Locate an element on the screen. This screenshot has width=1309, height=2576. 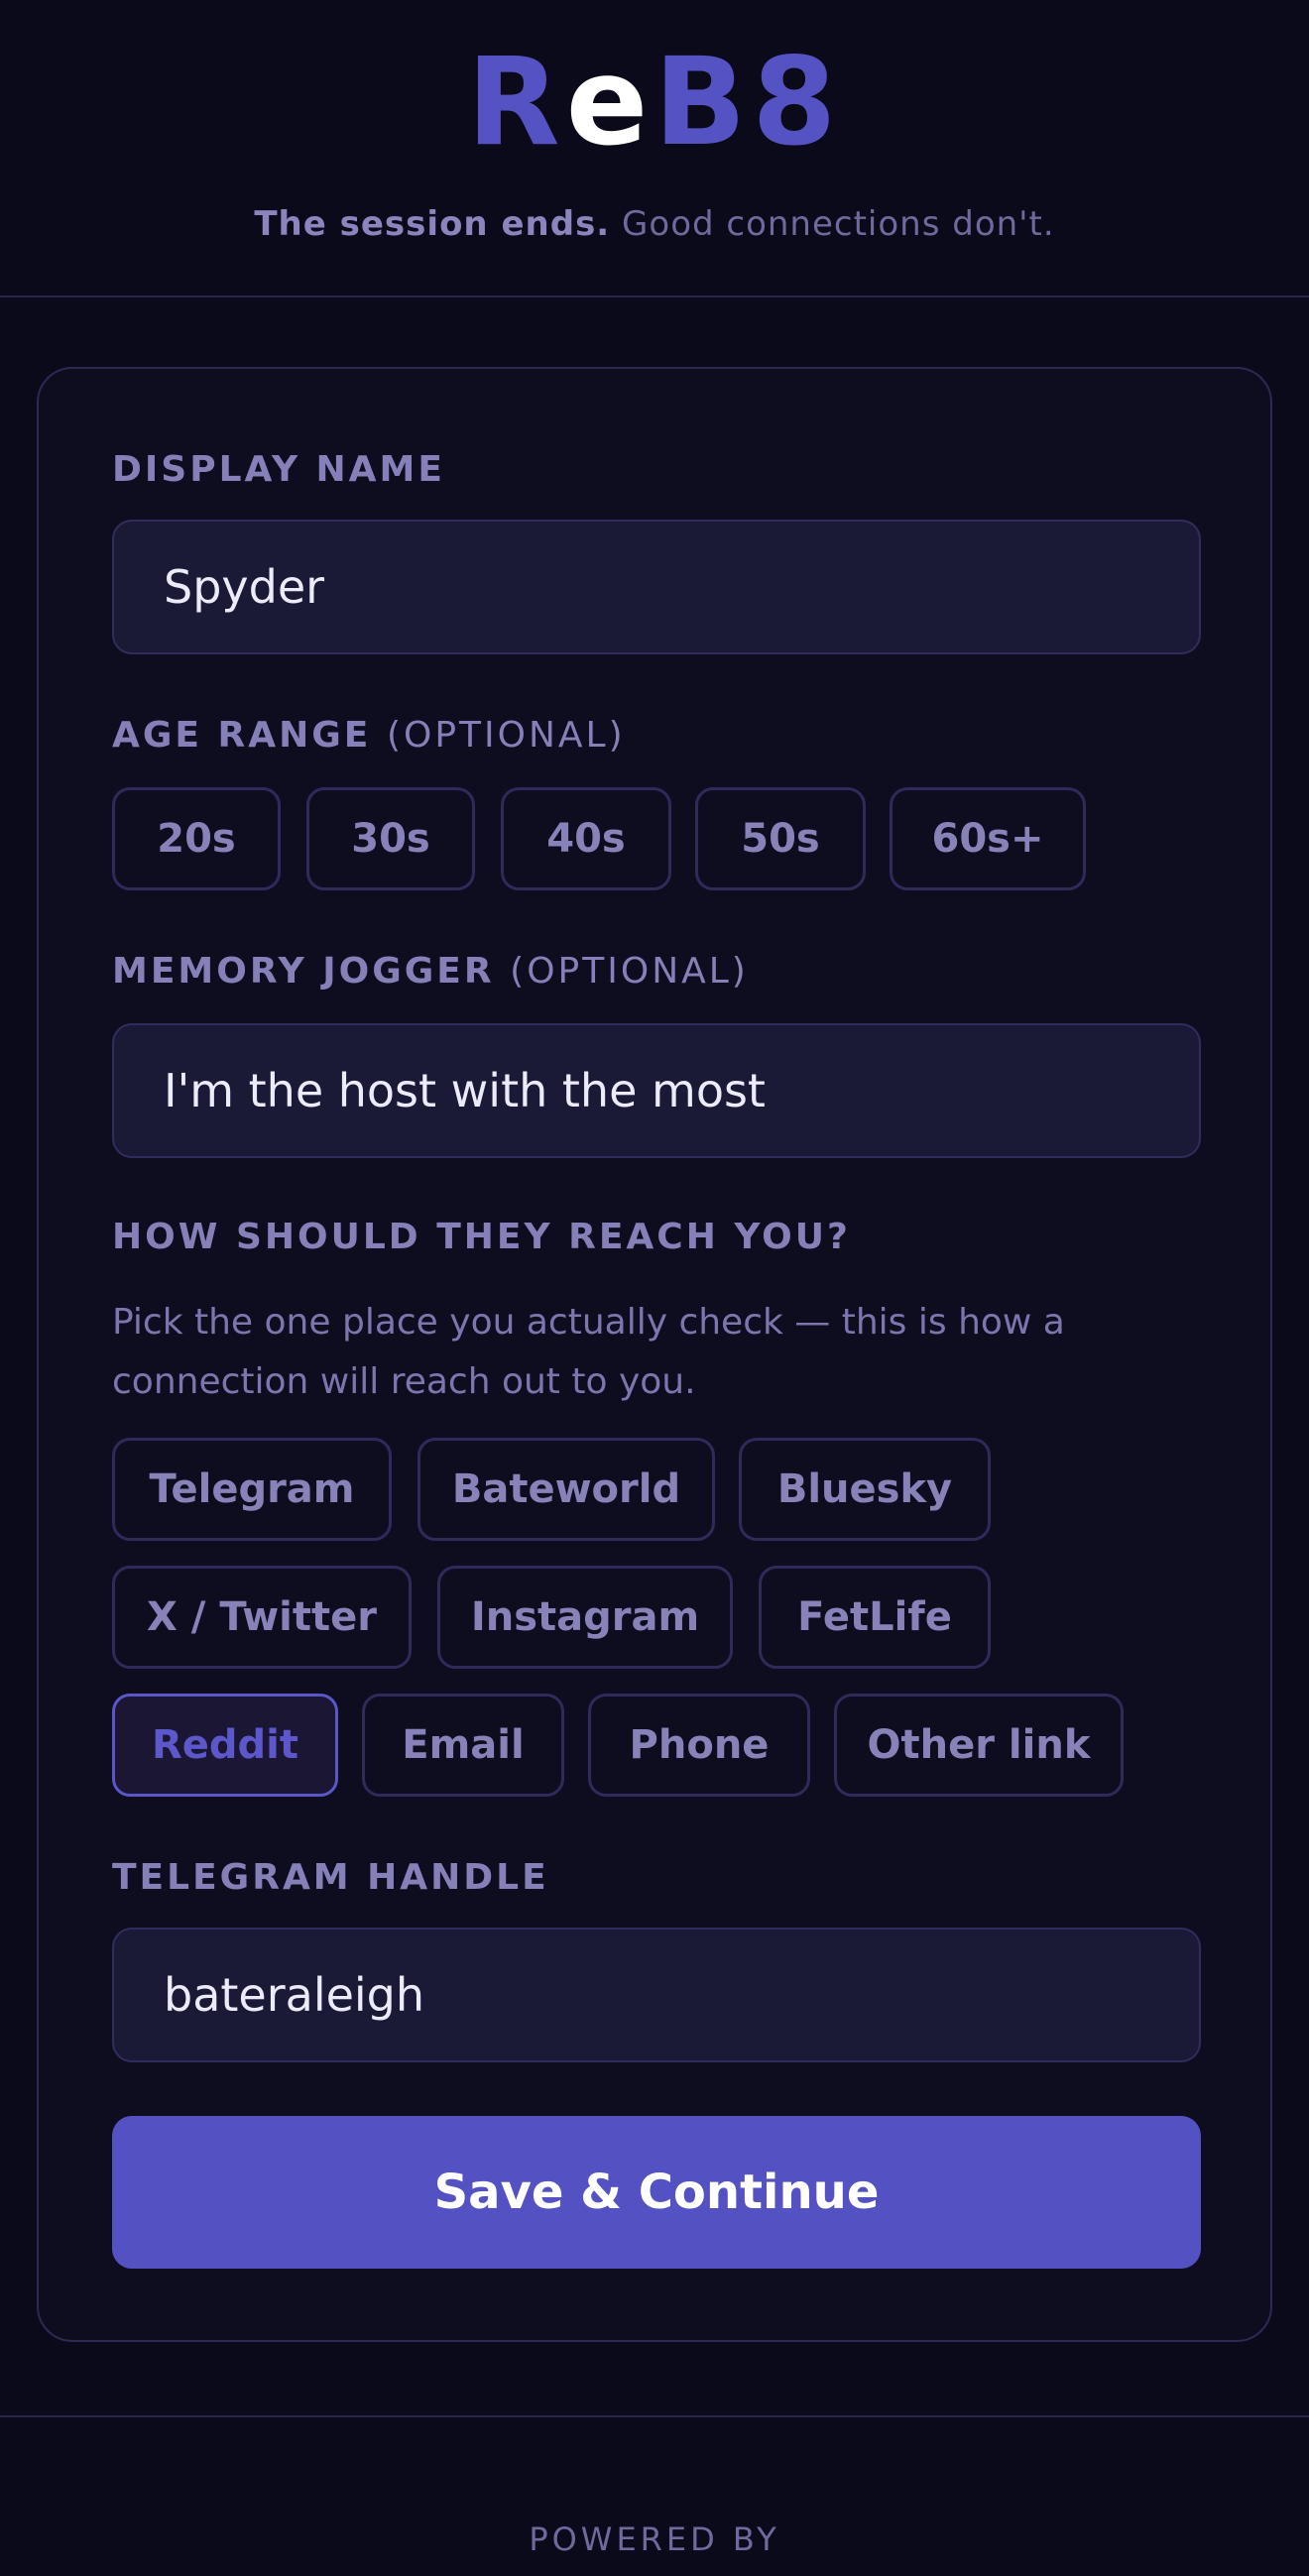
contact-option-bateworld: Bateworld is located at coordinates (566, 1490).